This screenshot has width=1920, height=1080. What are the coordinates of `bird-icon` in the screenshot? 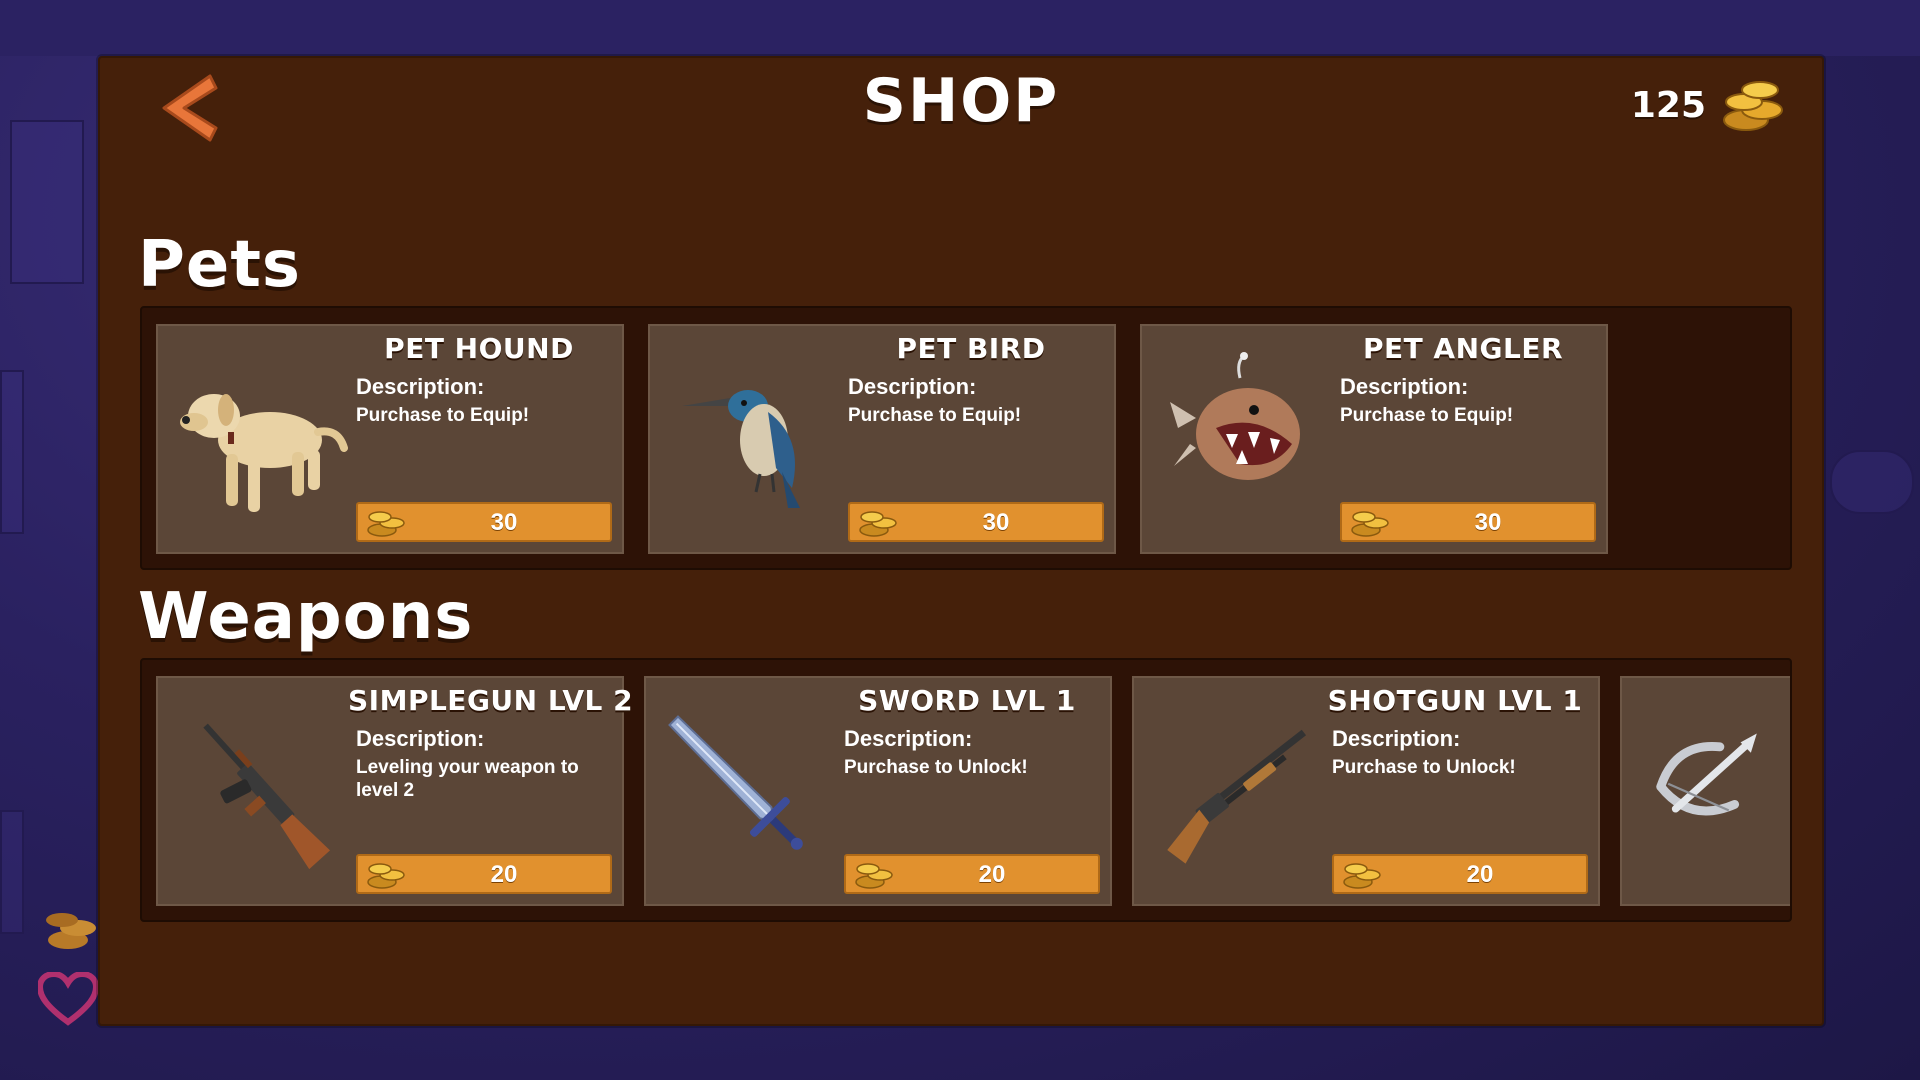 It's located at (741, 449).